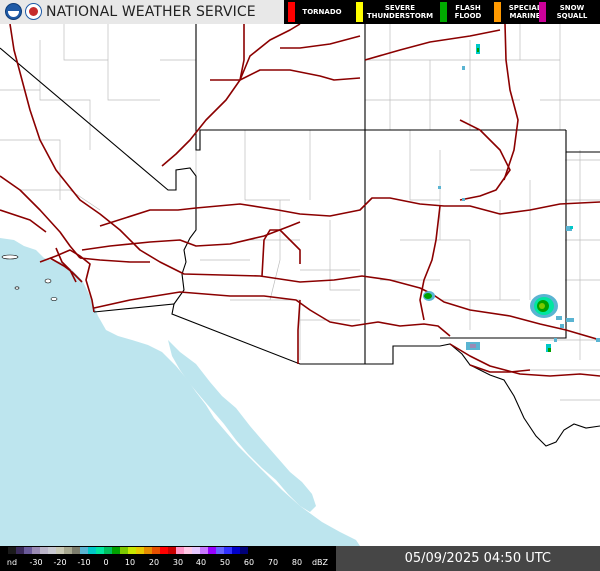 This screenshot has width=600, height=571. I want to click on dbz-scale-bar, so click(128, 550).